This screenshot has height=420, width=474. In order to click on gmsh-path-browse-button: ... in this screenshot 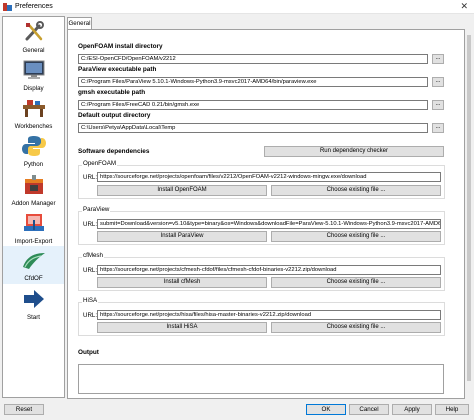, I will do `click(438, 105)`.